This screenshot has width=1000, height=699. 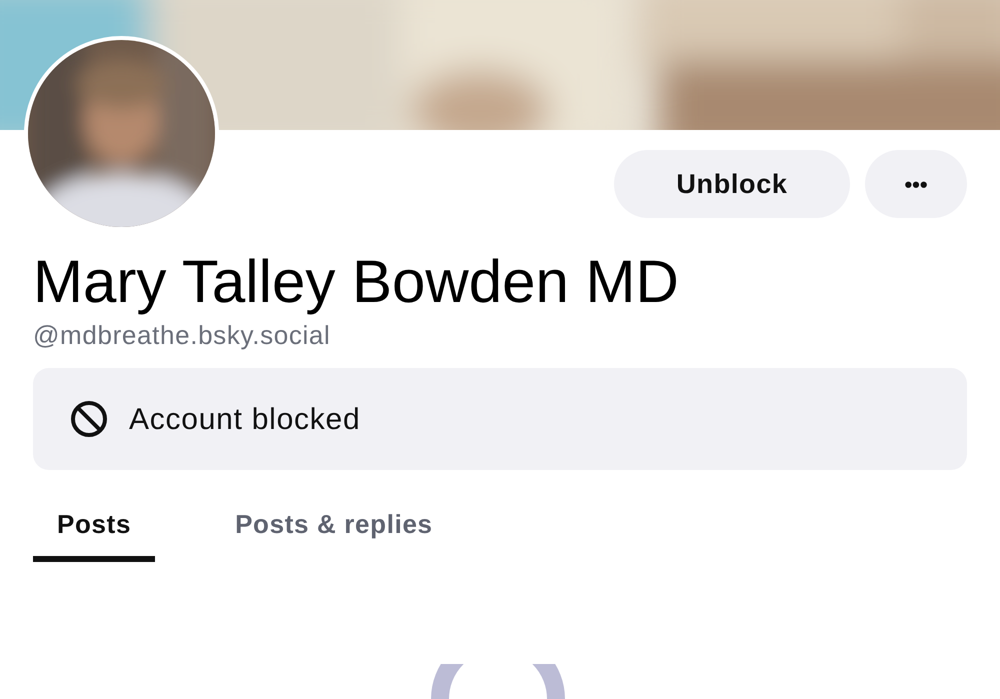 I want to click on profile-name: Mary Talley Bowden MD, so click(x=356, y=282).